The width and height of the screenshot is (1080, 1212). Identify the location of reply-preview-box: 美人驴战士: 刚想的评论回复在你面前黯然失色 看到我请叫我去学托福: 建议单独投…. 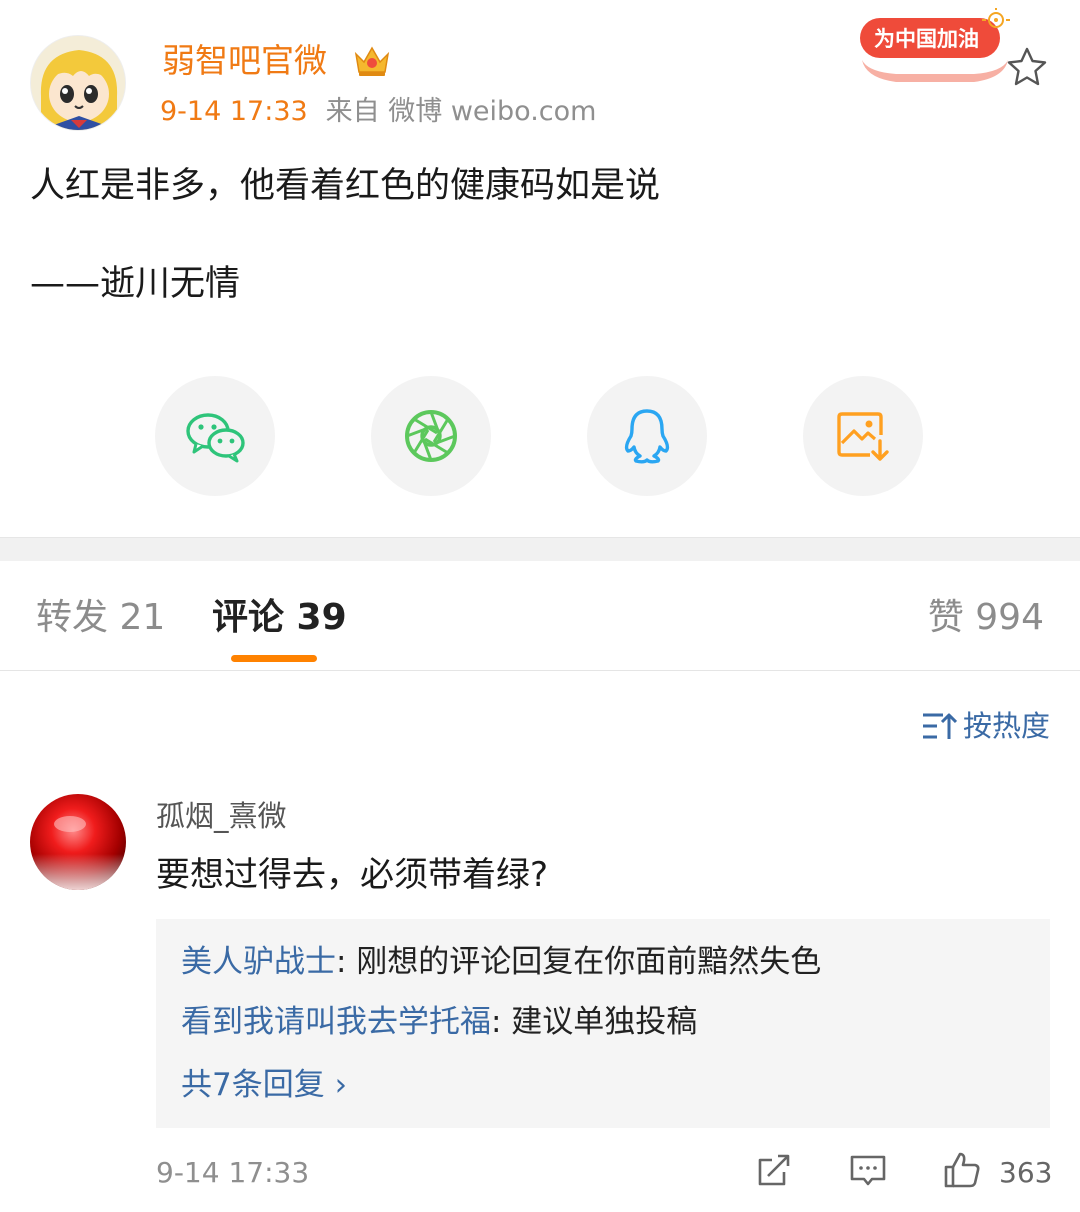
(603, 1023).